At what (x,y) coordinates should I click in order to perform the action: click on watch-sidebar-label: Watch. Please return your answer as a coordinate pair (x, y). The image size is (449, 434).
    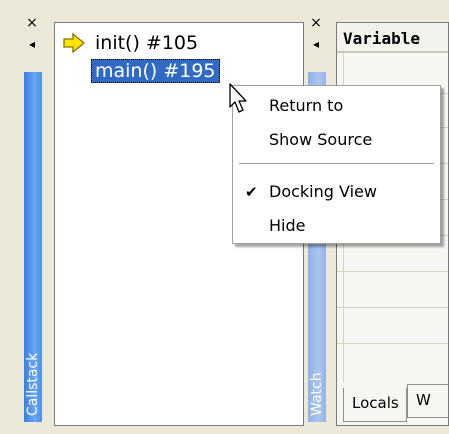
    Looking at the image, I should click on (317, 394).